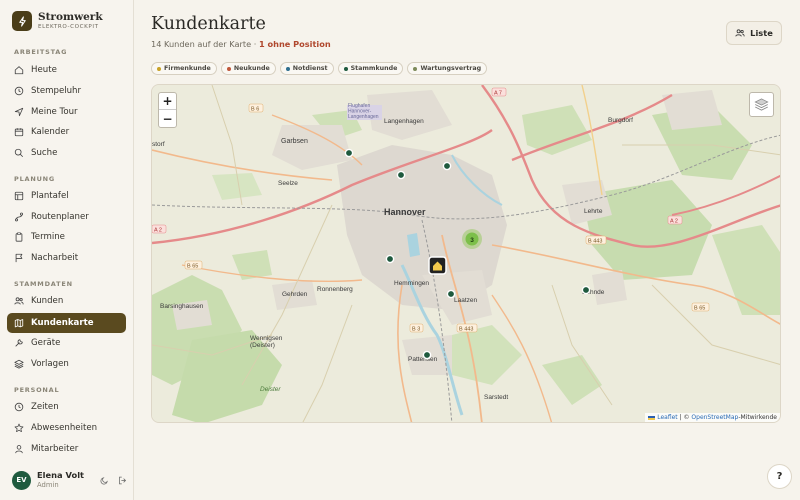 Image resolution: width=800 pixels, height=500 pixels. What do you see at coordinates (667, 417) in the screenshot?
I see `leaflet-link: Leaflet` at bounding box center [667, 417].